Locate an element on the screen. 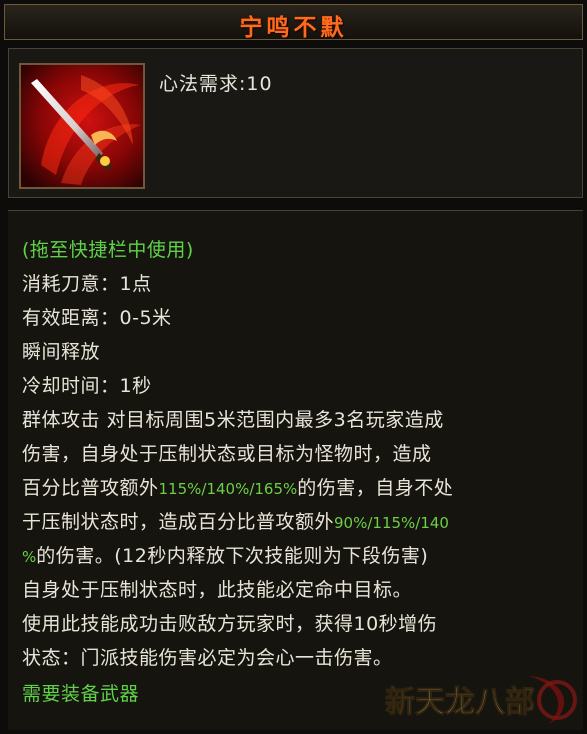 The height and width of the screenshot is (734, 587). damage-percent-highlight: 115%/140%/165% is located at coordinates (228, 489).